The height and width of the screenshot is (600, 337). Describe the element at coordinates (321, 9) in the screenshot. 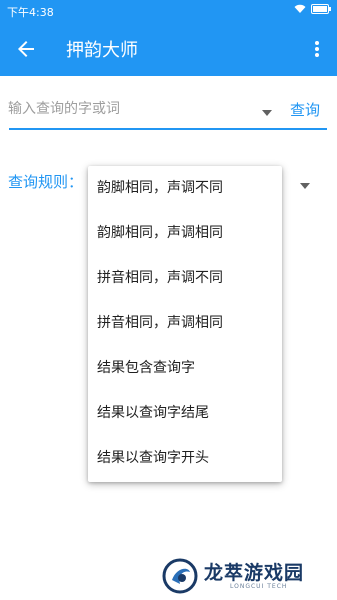

I see `battery-icon` at that location.